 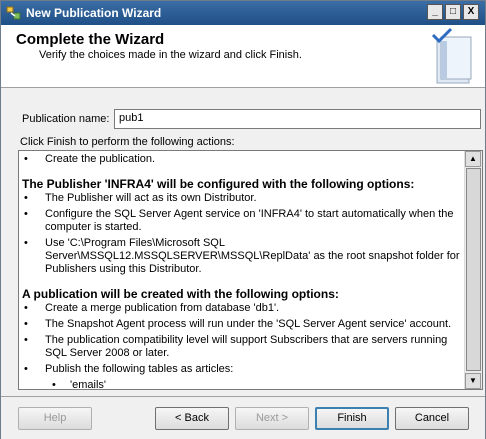 What do you see at coordinates (66, 119) in the screenshot?
I see `publication-name-label: Publication name:` at bounding box center [66, 119].